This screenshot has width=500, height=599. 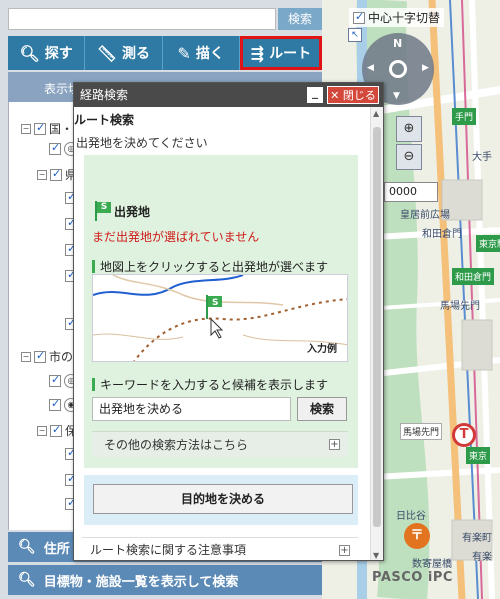 What do you see at coordinates (477, 538) in the screenshot?
I see `map-label: 有楽町` at bounding box center [477, 538].